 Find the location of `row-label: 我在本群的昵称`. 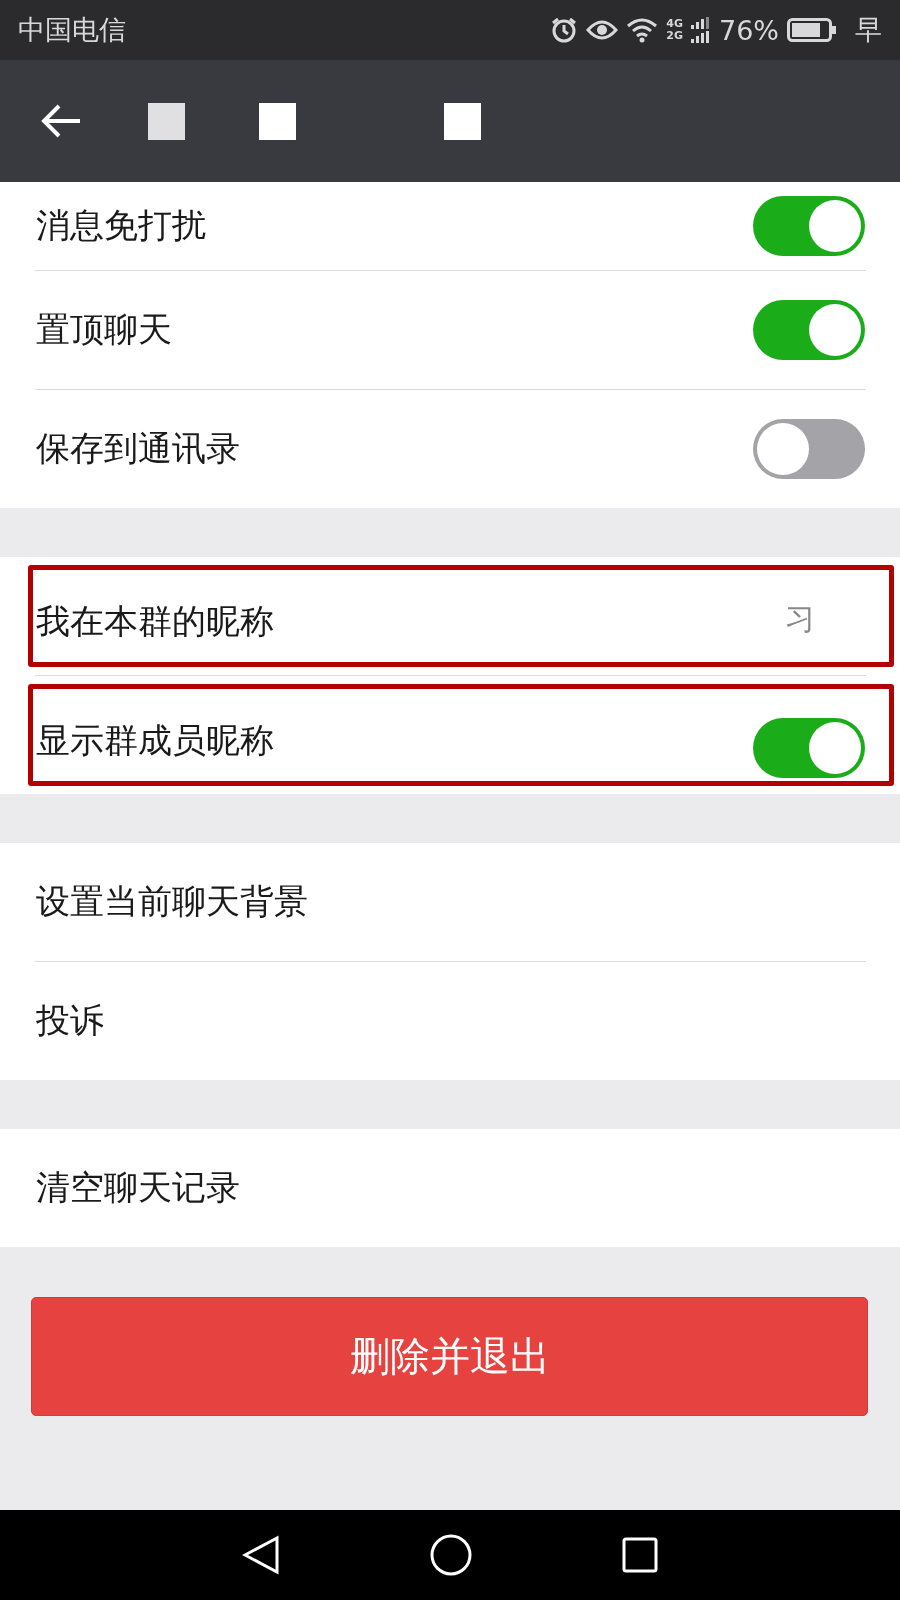

row-label: 我在本群的昵称 is located at coordinates (155, 621).